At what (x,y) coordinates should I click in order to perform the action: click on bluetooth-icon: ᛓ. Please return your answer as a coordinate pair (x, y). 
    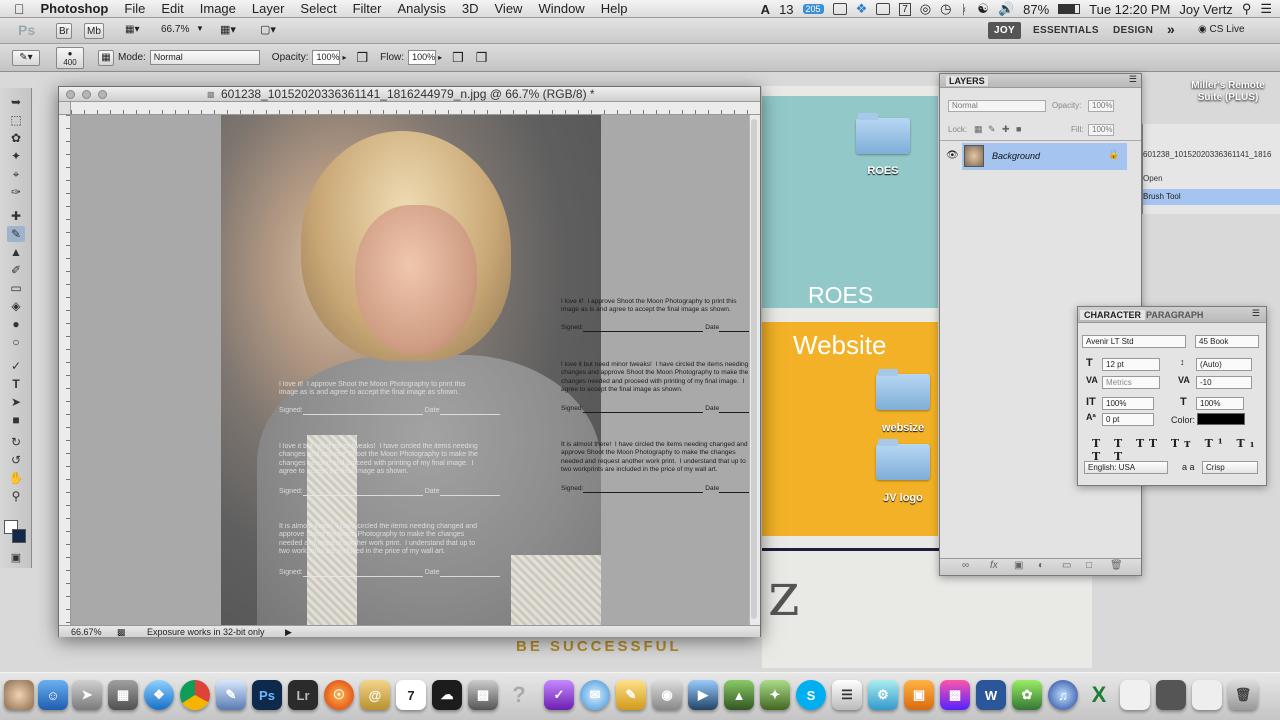
    Looking at the image, I should click on (964, 9).